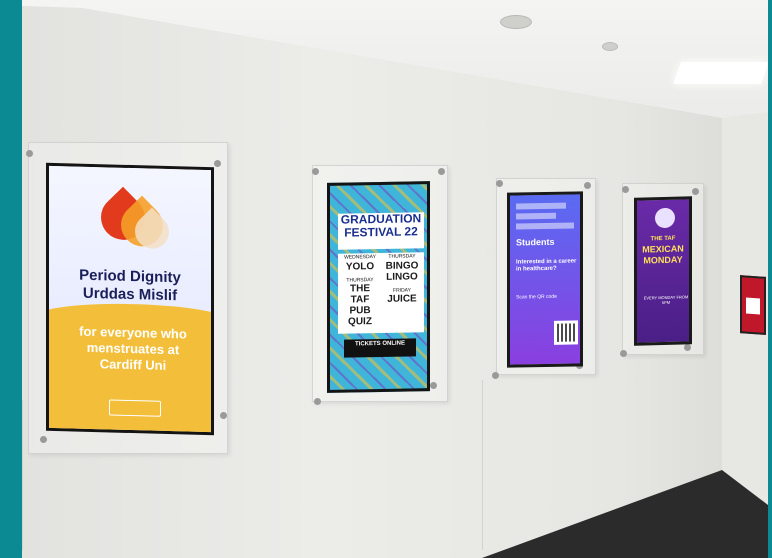  Describe the element at coordinates (360, 266) in the screenshot. I see `event-name: YOLO` at that location.